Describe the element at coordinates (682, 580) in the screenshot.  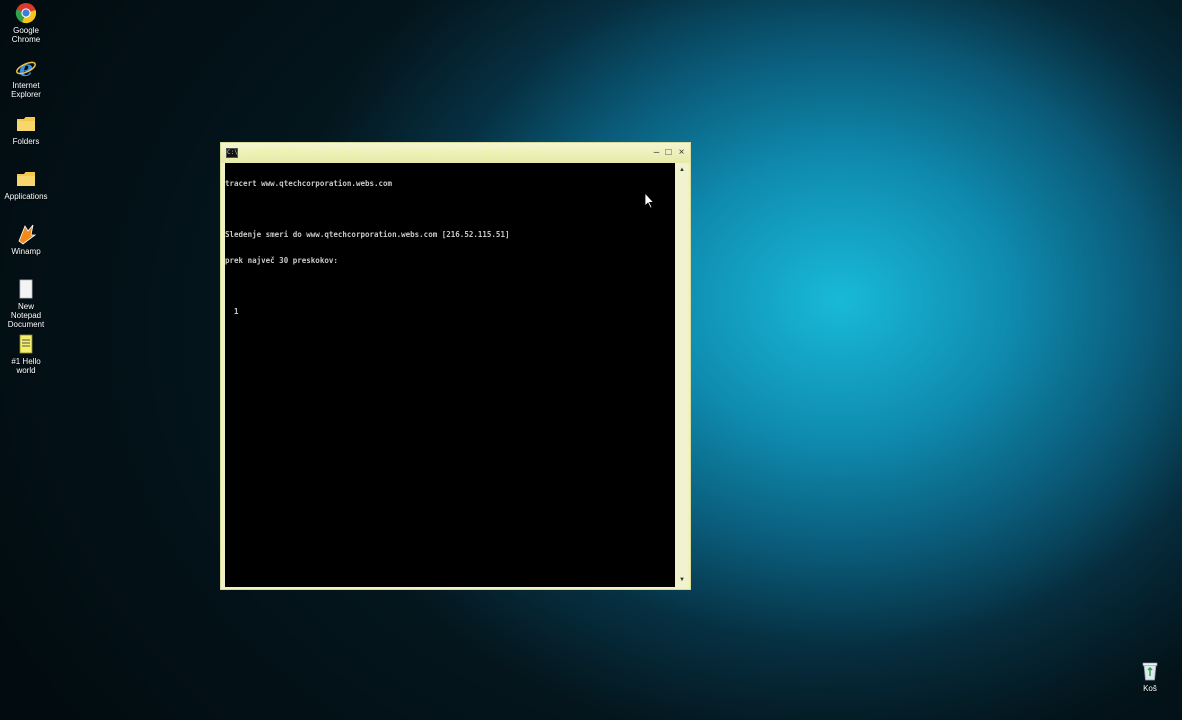
I see `scroll-down-arrow: ▼` at that location.